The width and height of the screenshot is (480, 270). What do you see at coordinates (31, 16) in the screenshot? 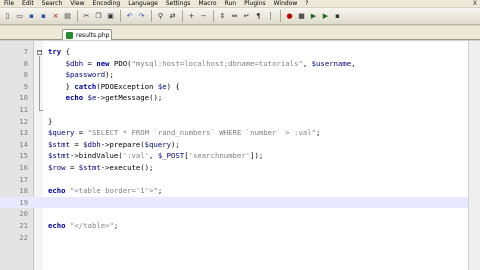
I see `save-icon: ▪` at bounding box center [31, 16].